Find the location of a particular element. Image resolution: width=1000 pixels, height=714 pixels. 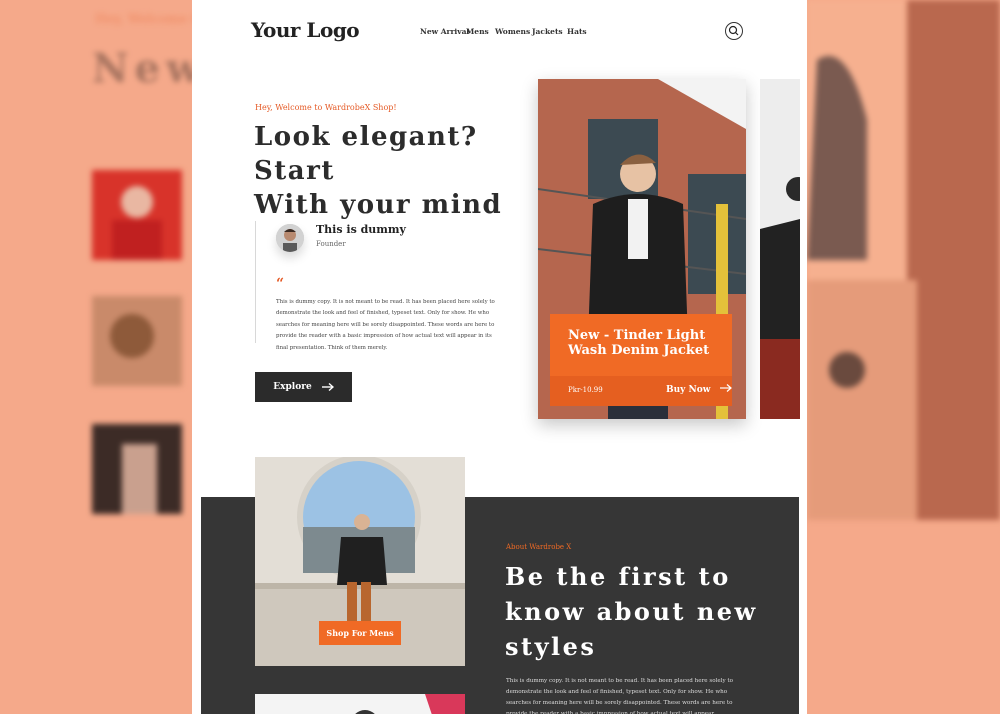

hero-headline-line1: Look elegant? Start is located at coordinates (366, 154).